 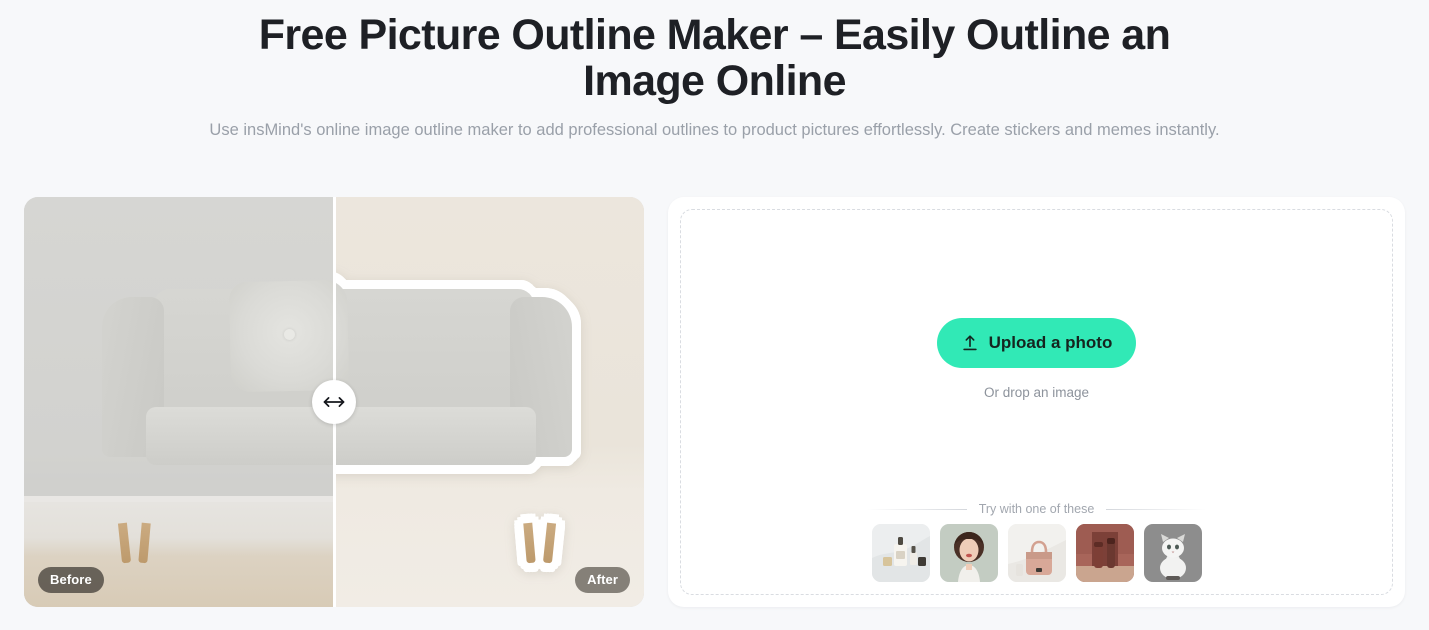 I want to click on before-image-pane, so click(x=179, y=402).